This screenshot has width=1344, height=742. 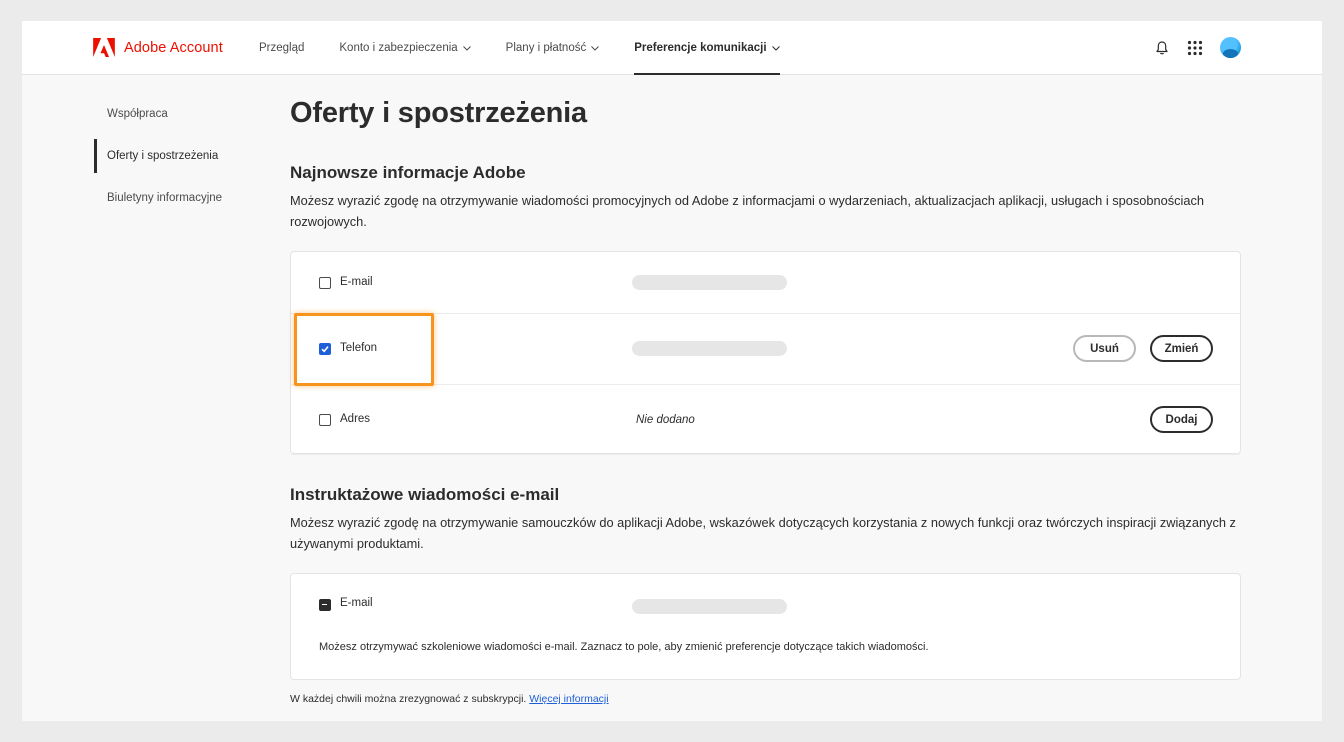 What do you see at coordinates (325, 605) in the screenshot?
I see `instructional-email-checkbox` at bounding box center [325, 605].